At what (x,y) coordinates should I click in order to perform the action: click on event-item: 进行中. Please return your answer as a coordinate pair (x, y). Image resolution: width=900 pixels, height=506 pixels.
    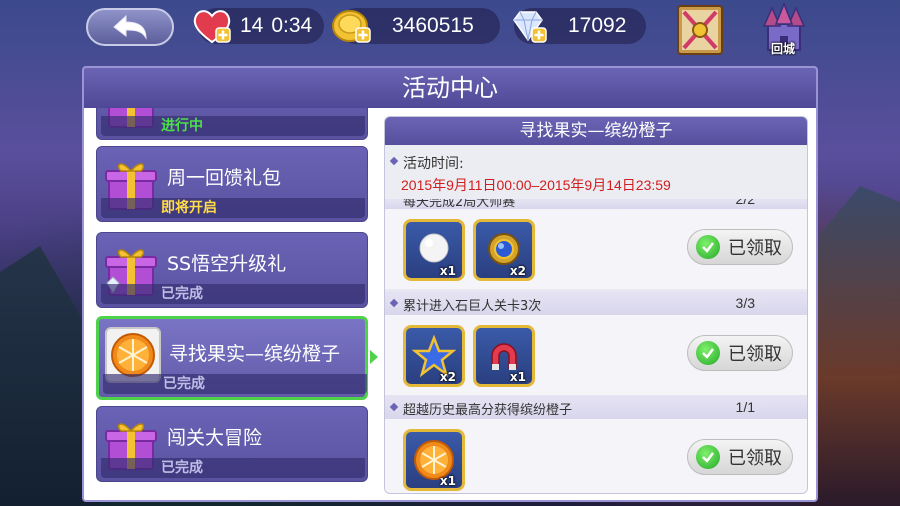
    Looking at the image, I should click on (232, 124).